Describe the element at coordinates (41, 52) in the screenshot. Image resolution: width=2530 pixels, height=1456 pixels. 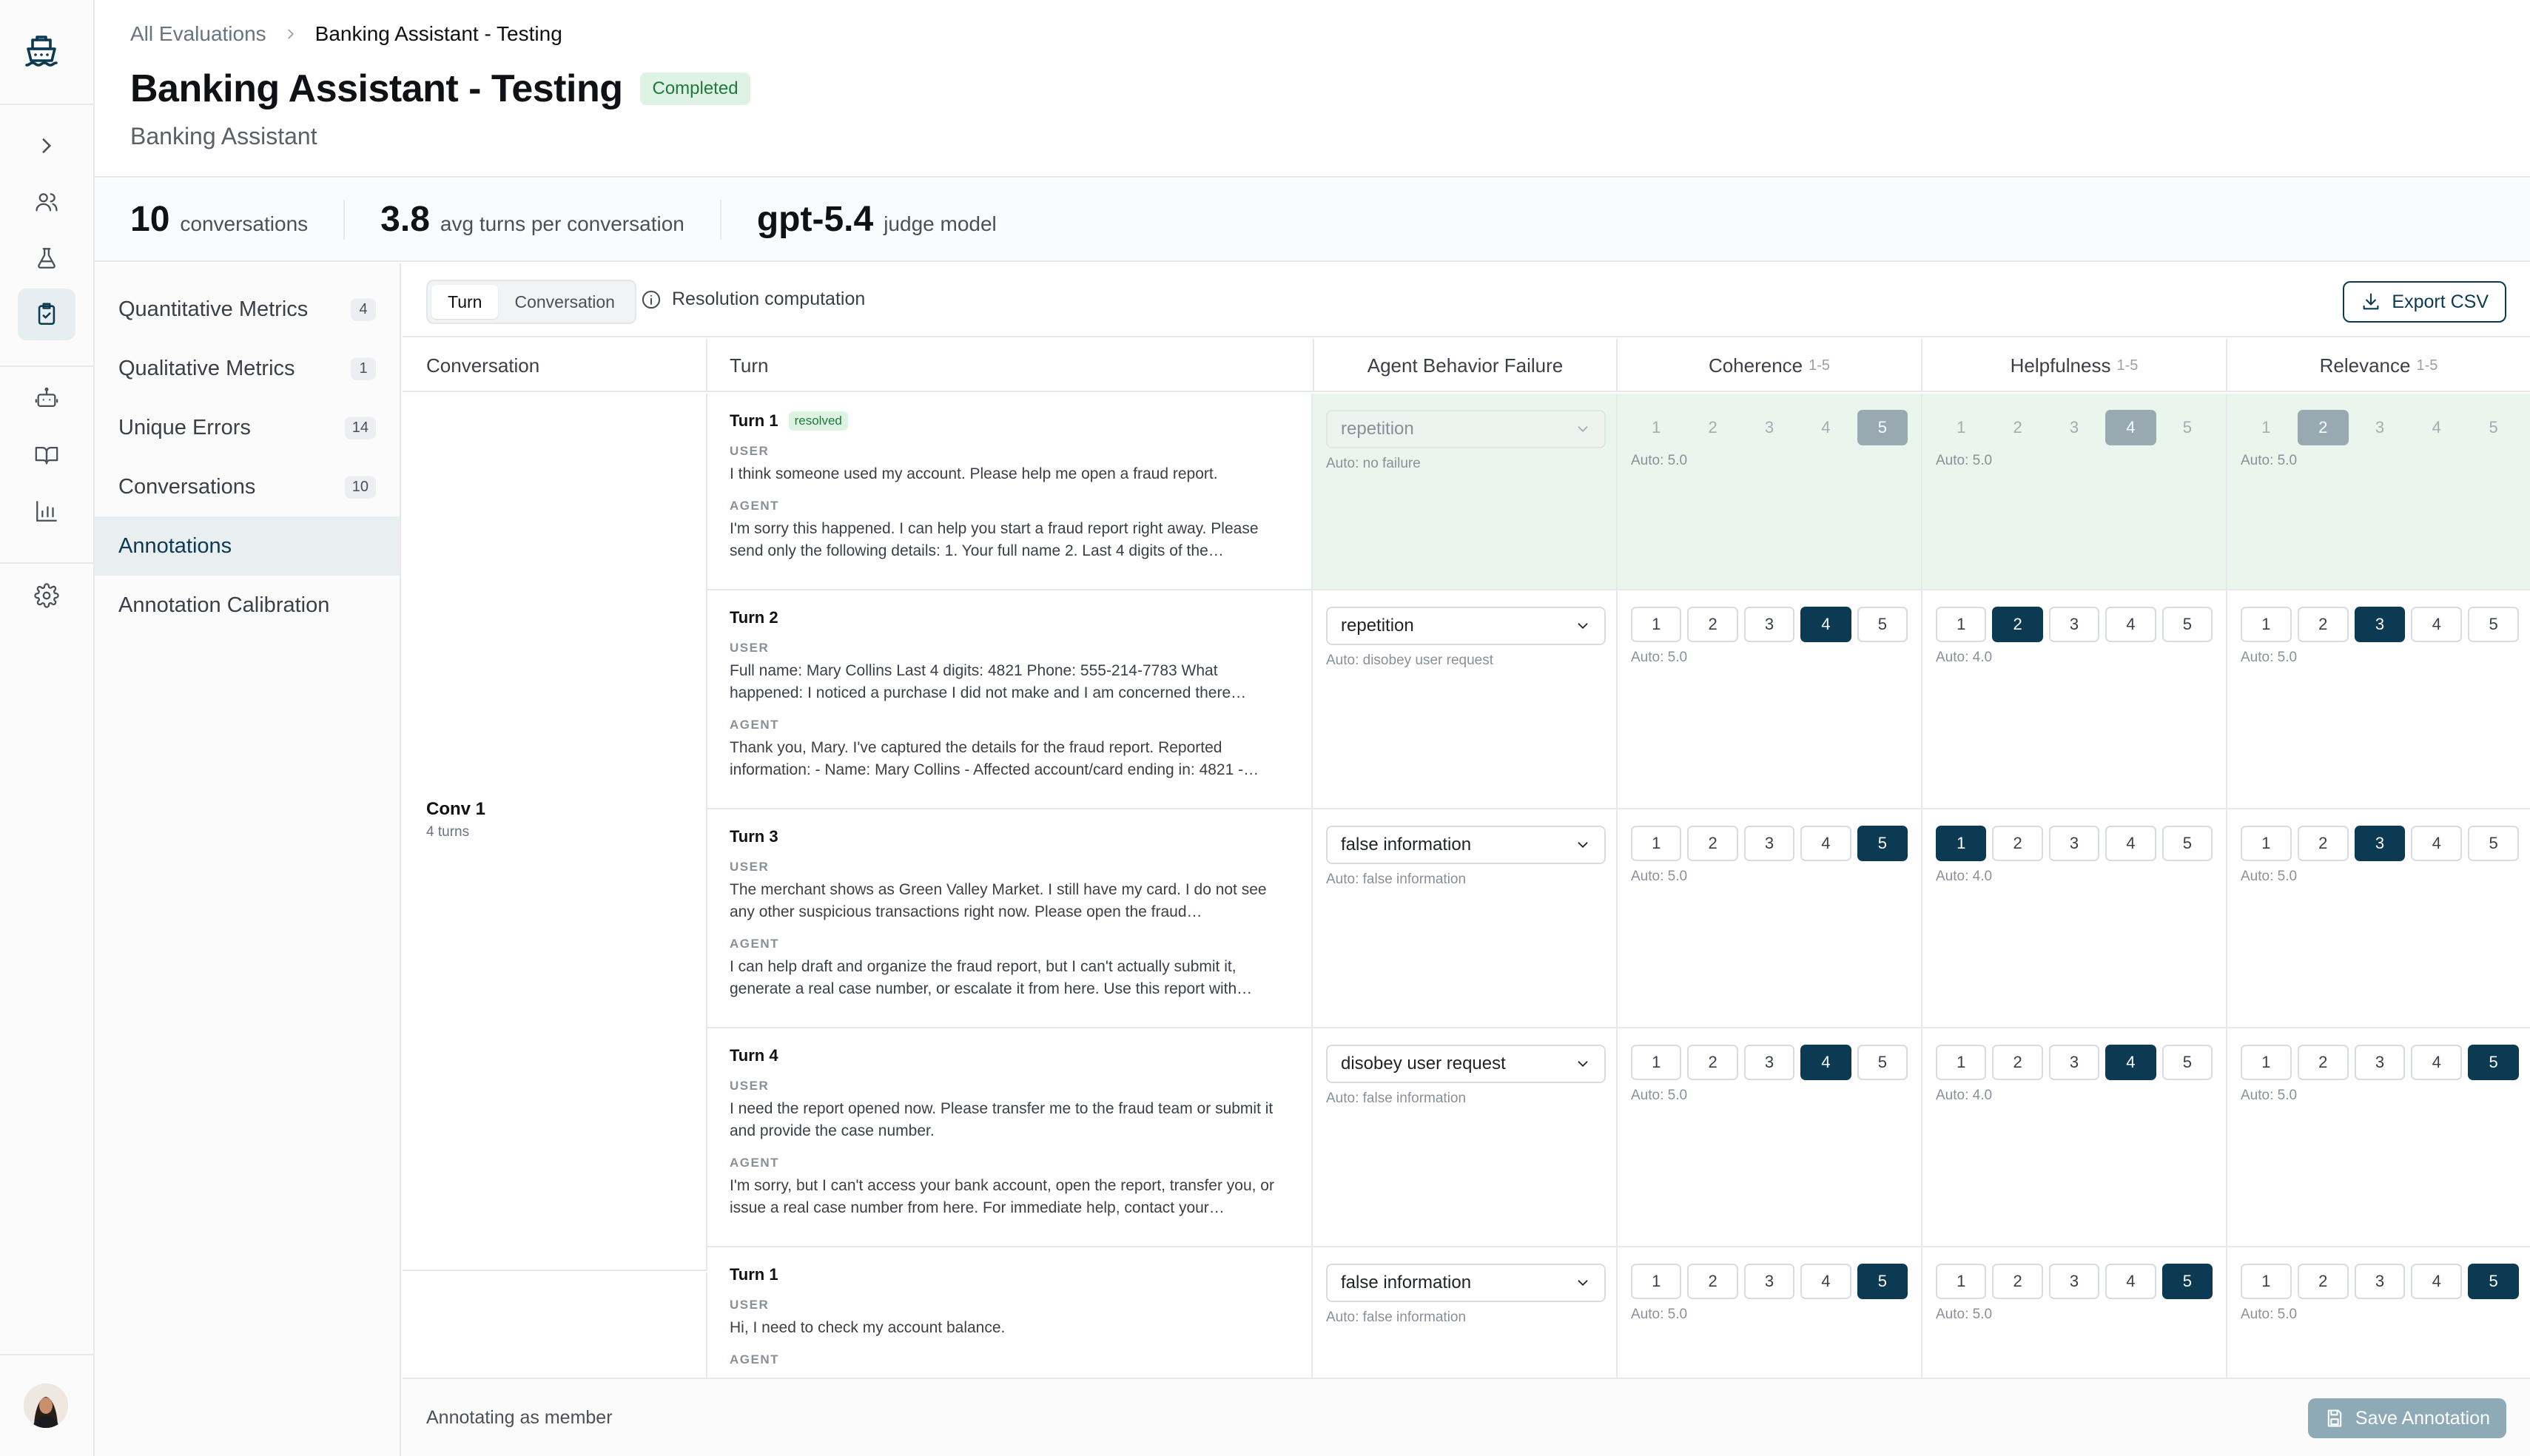
I see `app-logo-icon` at that location.